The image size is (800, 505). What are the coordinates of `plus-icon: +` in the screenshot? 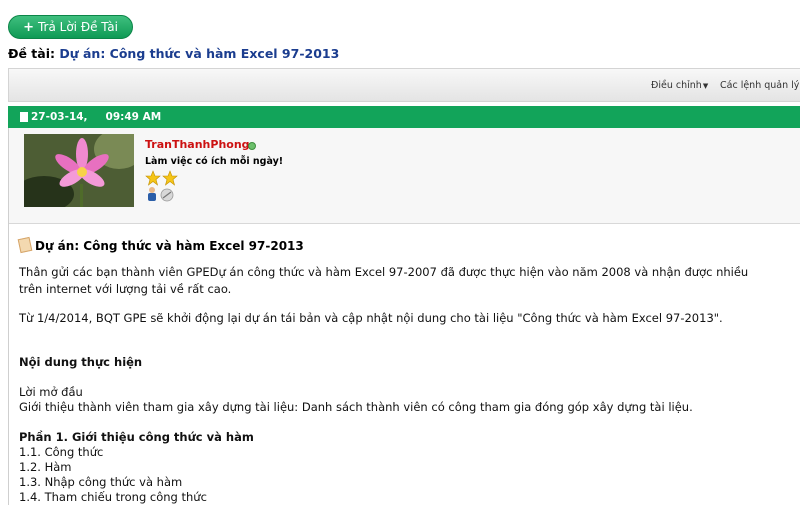 It's located at (28, 27).